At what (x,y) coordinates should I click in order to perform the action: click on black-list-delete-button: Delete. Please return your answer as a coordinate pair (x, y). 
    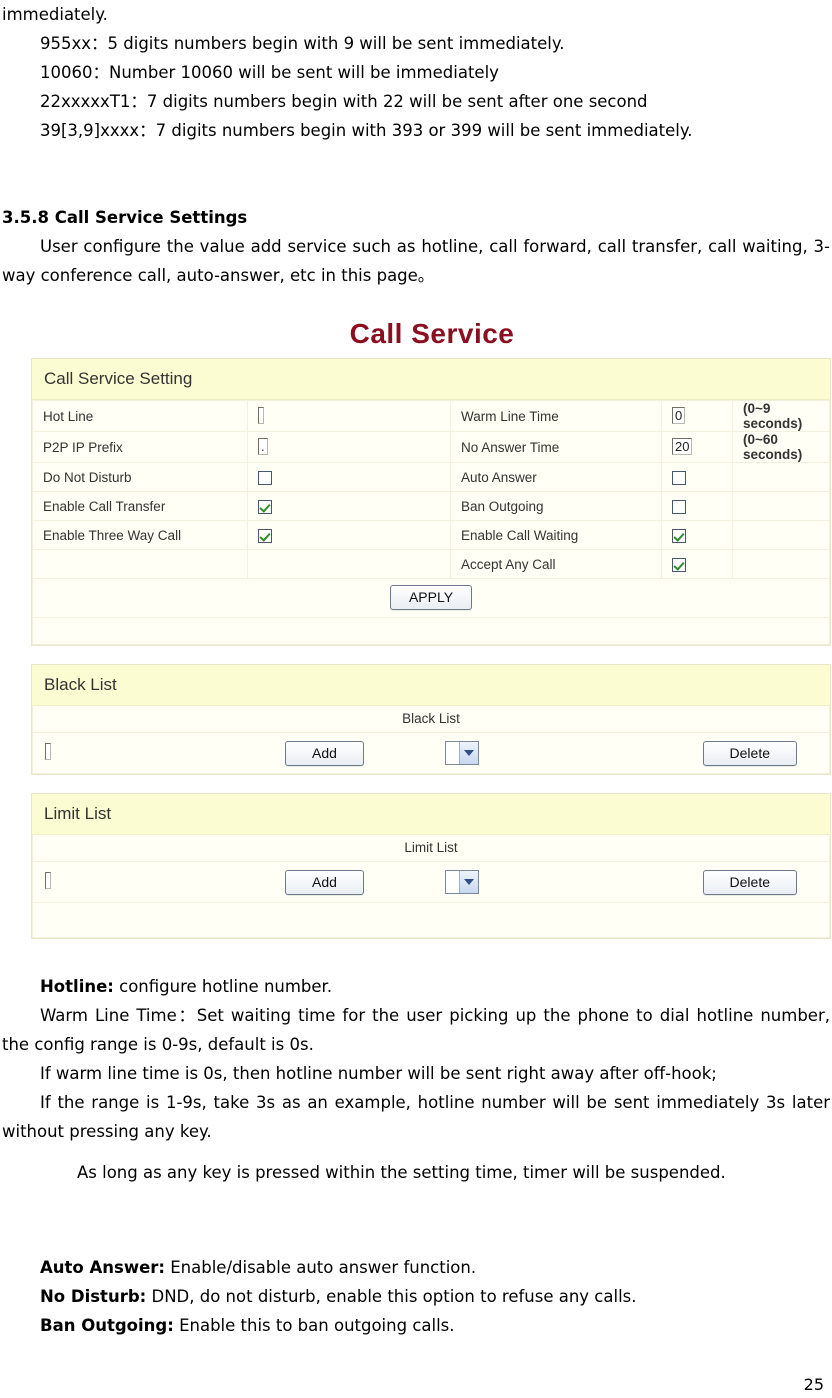
    Looking at the image, I should click on (749, 753).